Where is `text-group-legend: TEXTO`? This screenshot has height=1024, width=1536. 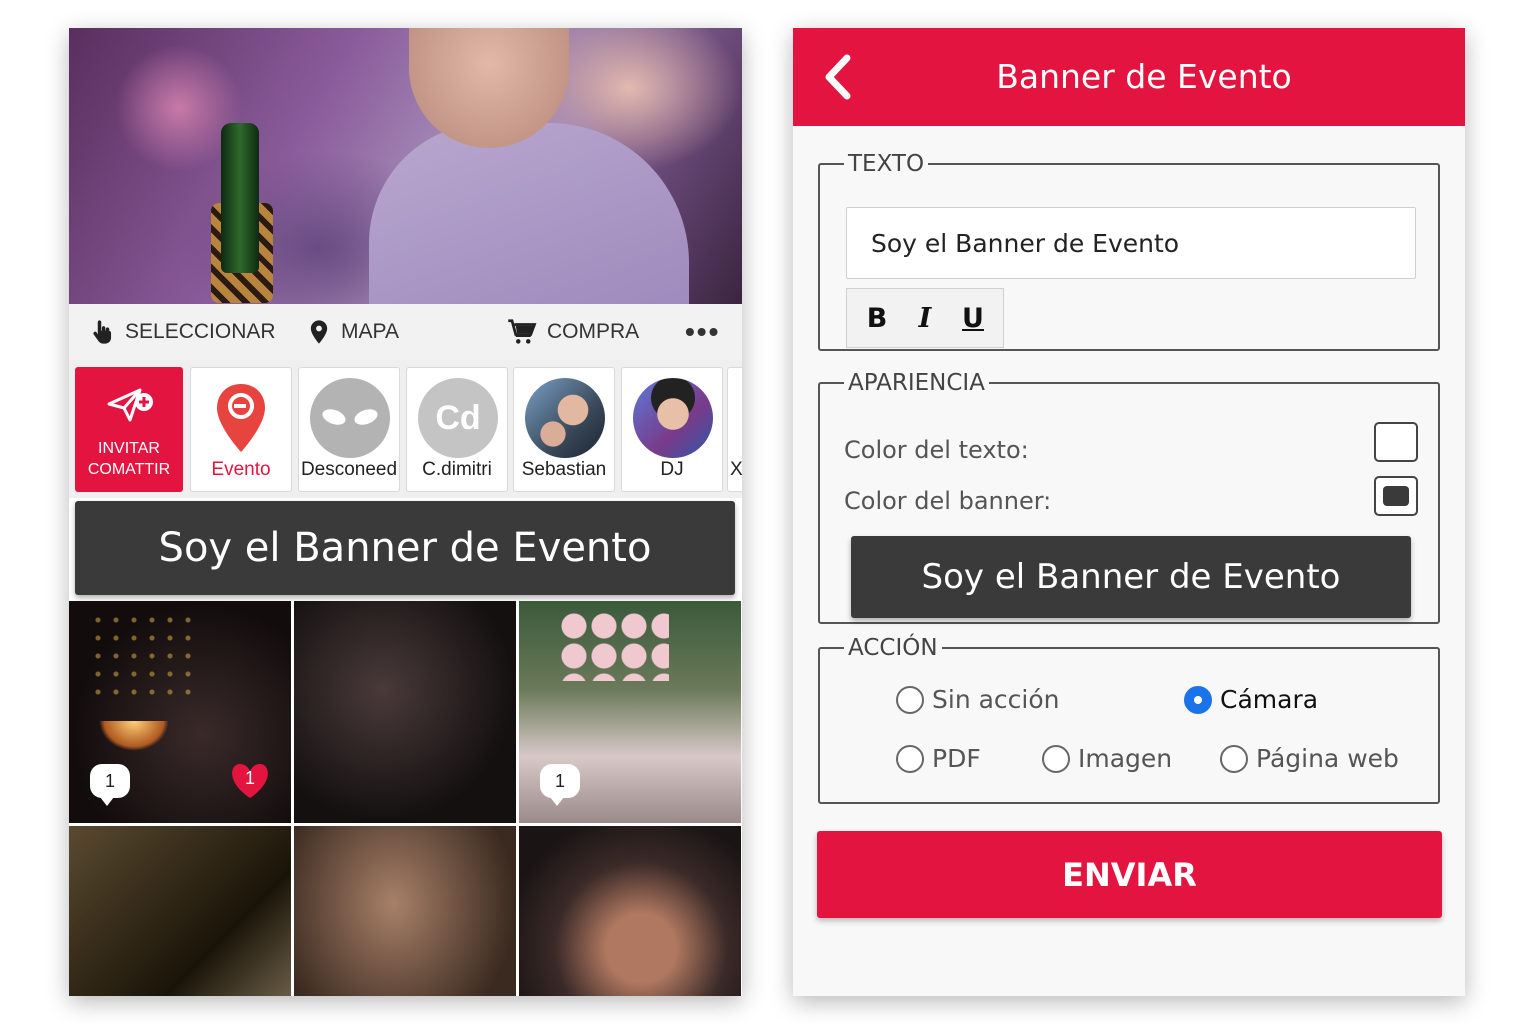
text-group-legend: TEXTO is located at coordinates (886, 164).